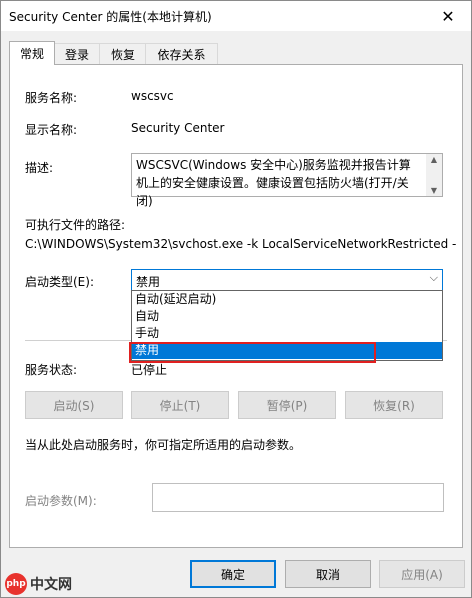 Image resolution: width=472 pixels, height=598 pixels. What do you see at coordinates (123, 53) in the screenshot?
I see `tab-recovery: 恢复` at bounding box center [123, 53].